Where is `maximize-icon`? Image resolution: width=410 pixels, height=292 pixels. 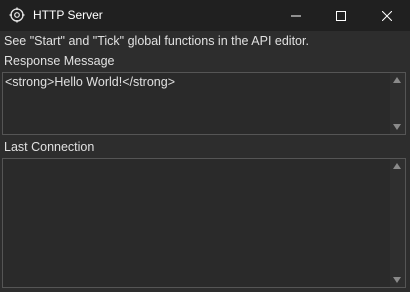
maximize-icon is located at coordinates (341, 15).